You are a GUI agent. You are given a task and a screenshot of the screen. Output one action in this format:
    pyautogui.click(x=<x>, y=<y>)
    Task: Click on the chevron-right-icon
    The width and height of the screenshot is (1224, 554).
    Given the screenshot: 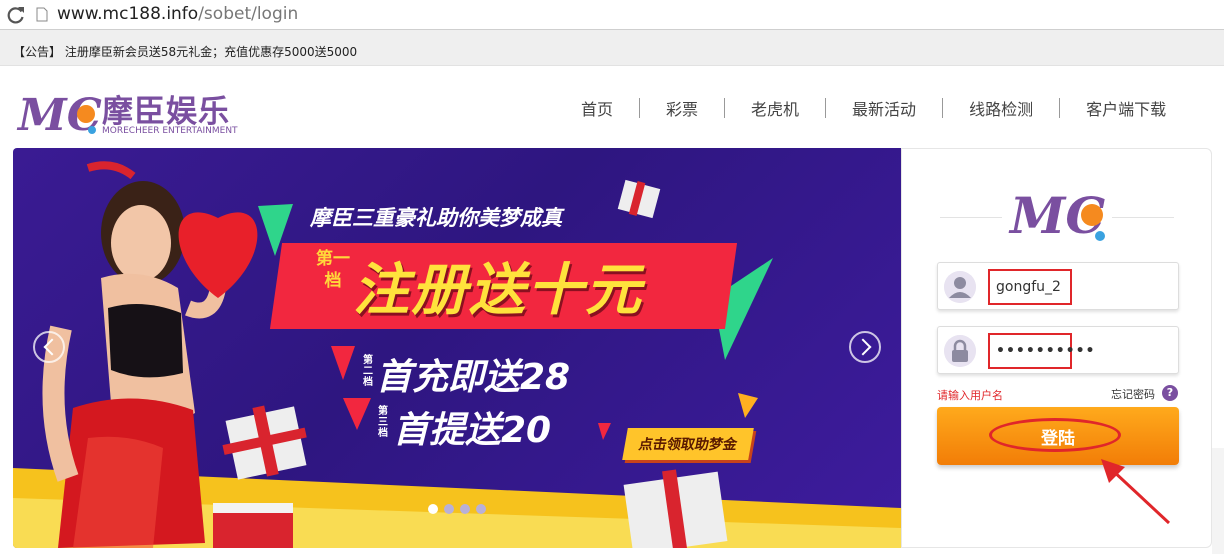 What is the action you would take?
    pyautogui.click(x=863, y=347)
    